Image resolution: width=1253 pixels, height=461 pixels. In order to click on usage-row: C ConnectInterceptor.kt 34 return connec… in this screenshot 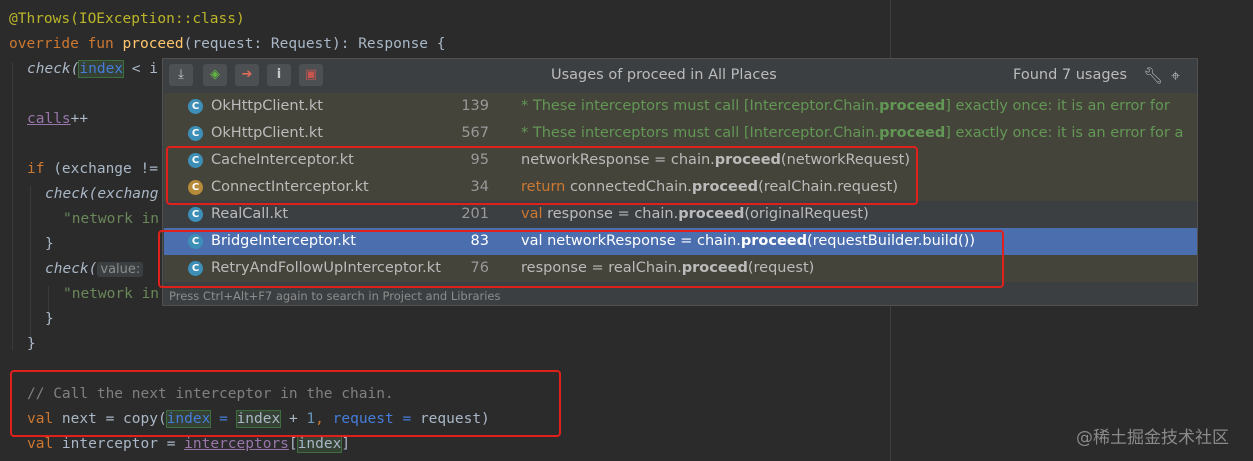, I will do `click(680, 187)`.